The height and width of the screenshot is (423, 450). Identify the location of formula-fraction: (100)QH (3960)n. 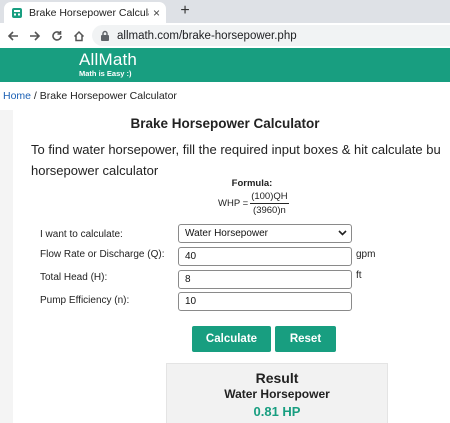
(269, 203).